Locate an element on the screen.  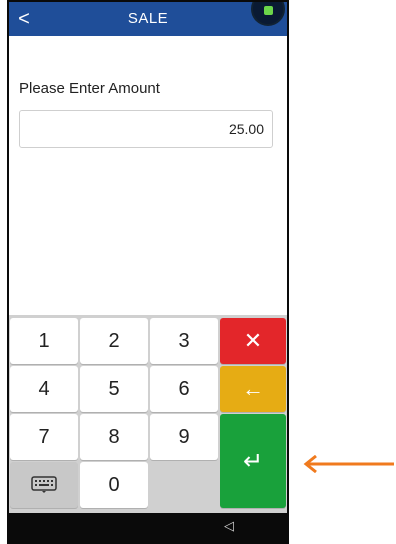
close-icon: ✕ is located at coordinates (253, 340).